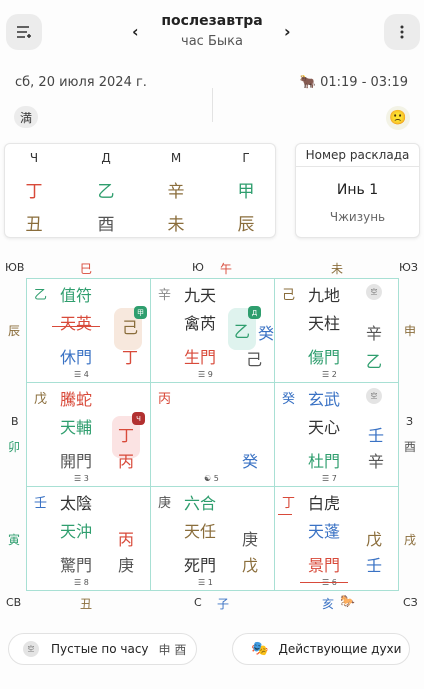 This screenshot has height=689, width=424. I want to click on palace-earth-stem: 丙, so click(165, 399).